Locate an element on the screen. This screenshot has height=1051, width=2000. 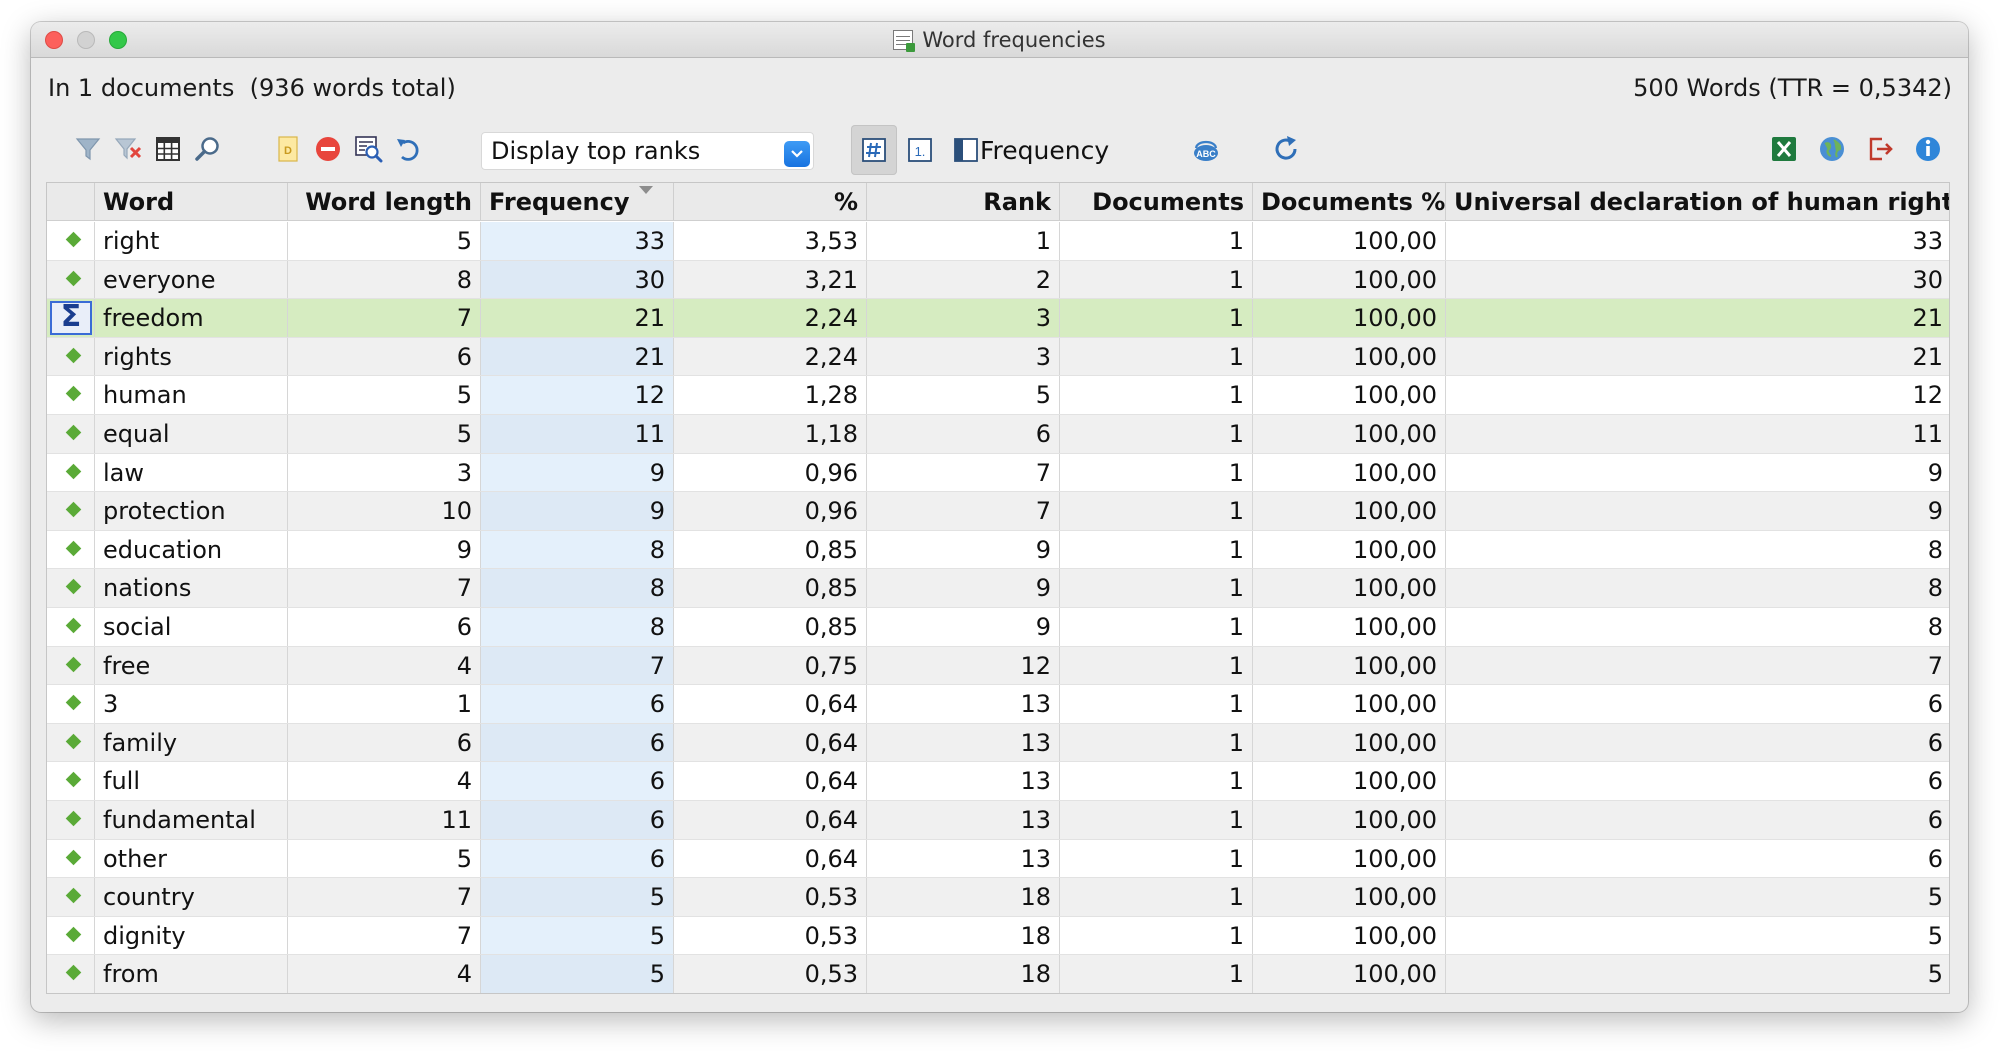
table-row: 3 1 6 0,64 13 1 100,00 6 is located at coordinates (998, 704).